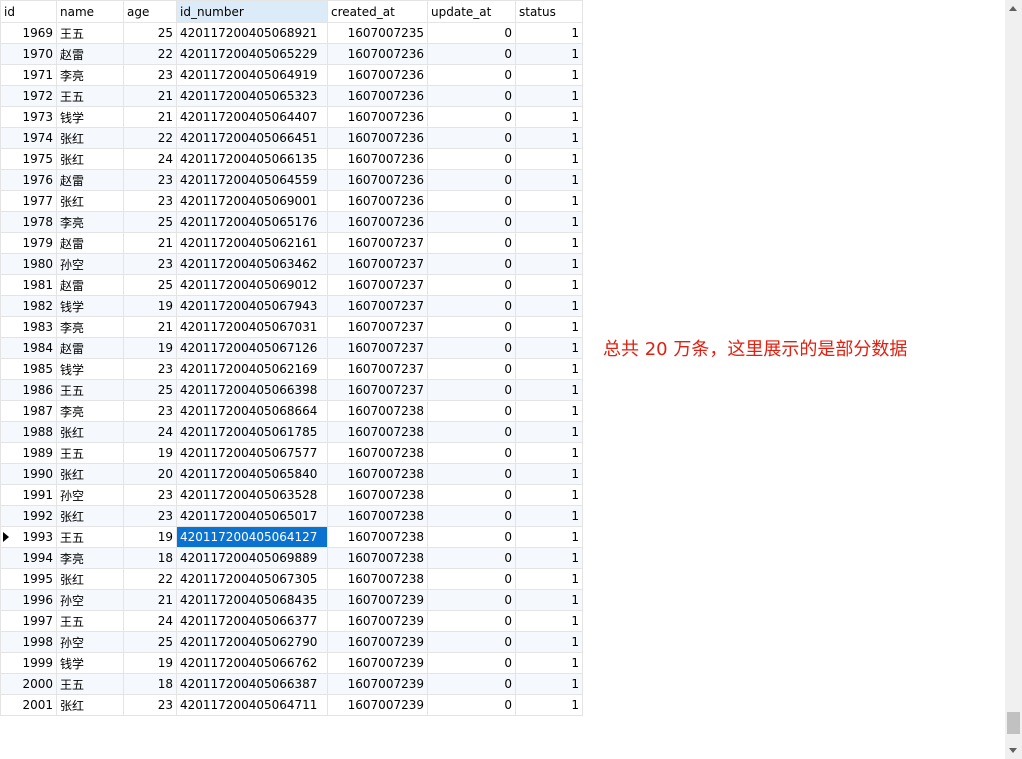 The height and width of the screenshot is (759, 1022). I want to click on column-header-name: name, so click(90, 11).